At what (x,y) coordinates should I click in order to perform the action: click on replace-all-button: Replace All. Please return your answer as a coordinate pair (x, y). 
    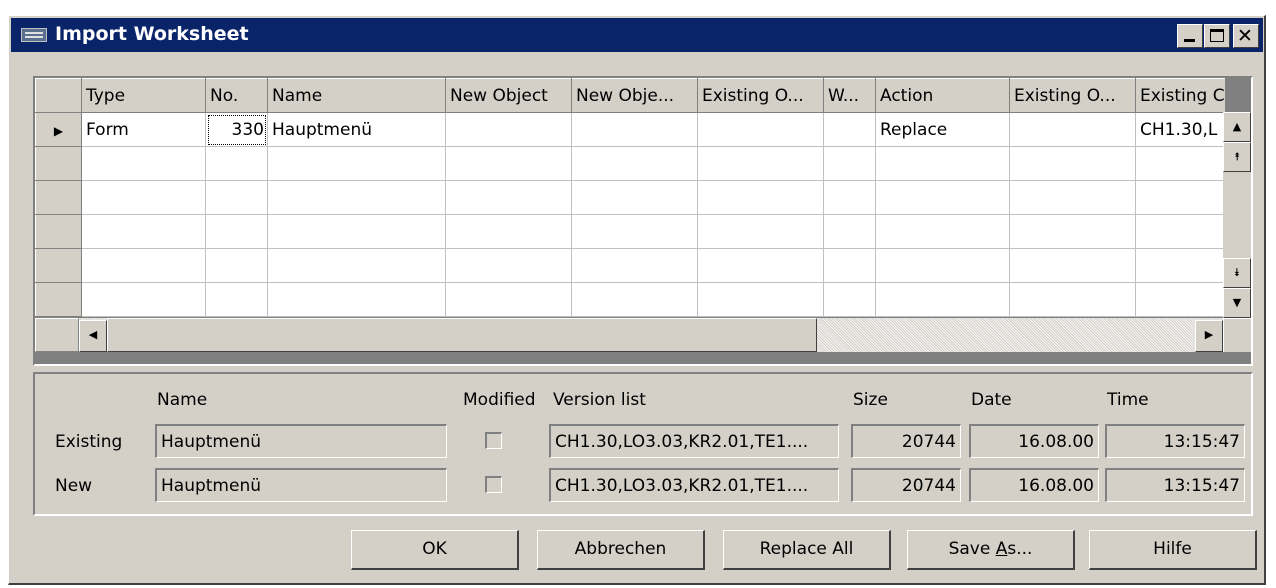
    Looking at the image, I should click on (807, 550).